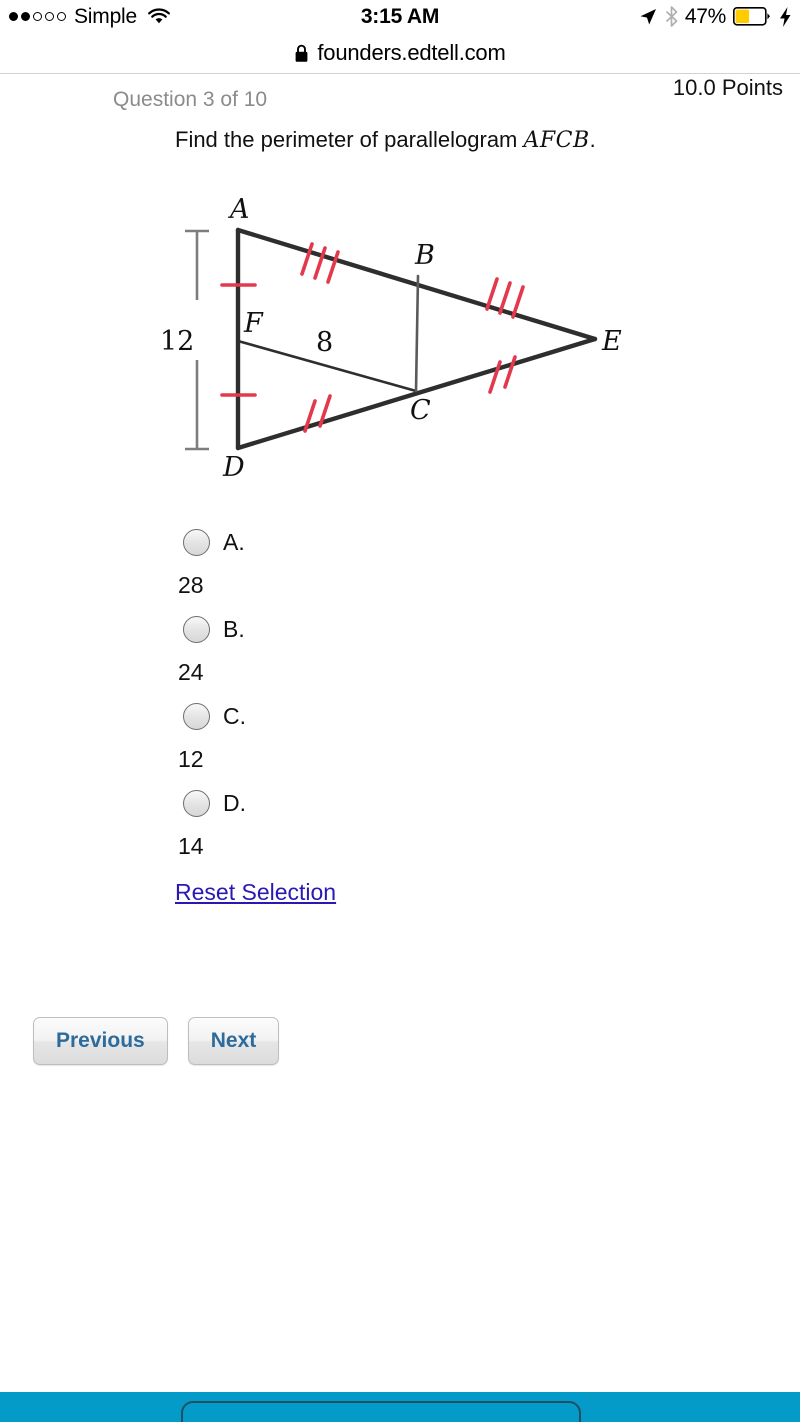  What do you see at coordinates (100, 1041) in the screenshot?
I see `previous-button: Previous` at bounding box center [100, 1041].